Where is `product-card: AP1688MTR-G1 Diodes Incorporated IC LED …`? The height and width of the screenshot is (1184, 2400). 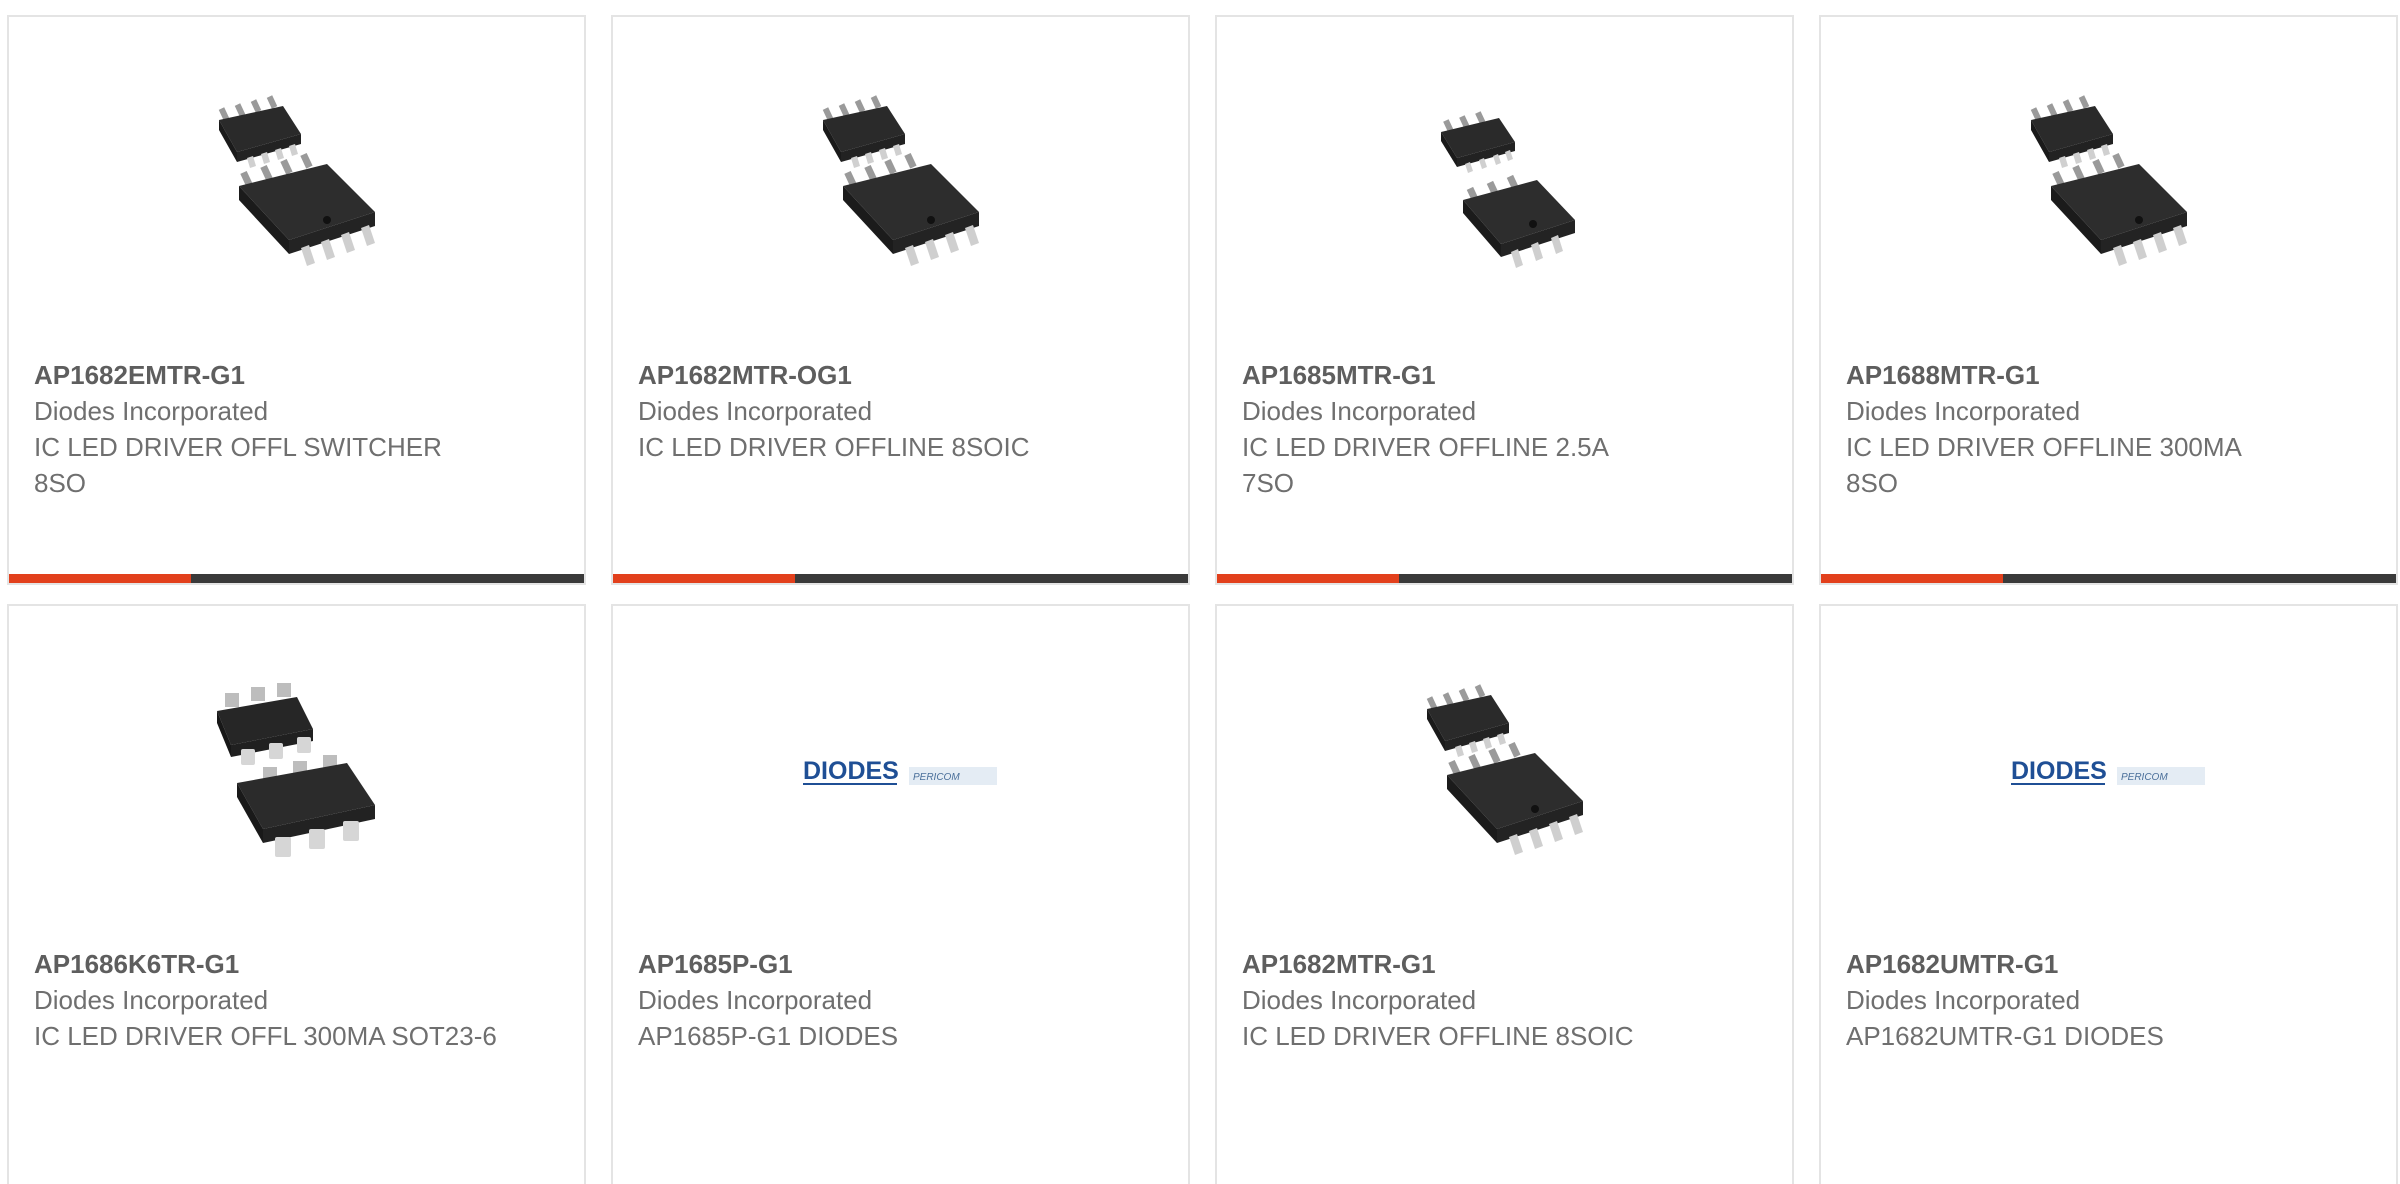
product-card: AP1688MTR-G1 Diodes Incorporated IC LED … is located at coordinates (2108, 300).